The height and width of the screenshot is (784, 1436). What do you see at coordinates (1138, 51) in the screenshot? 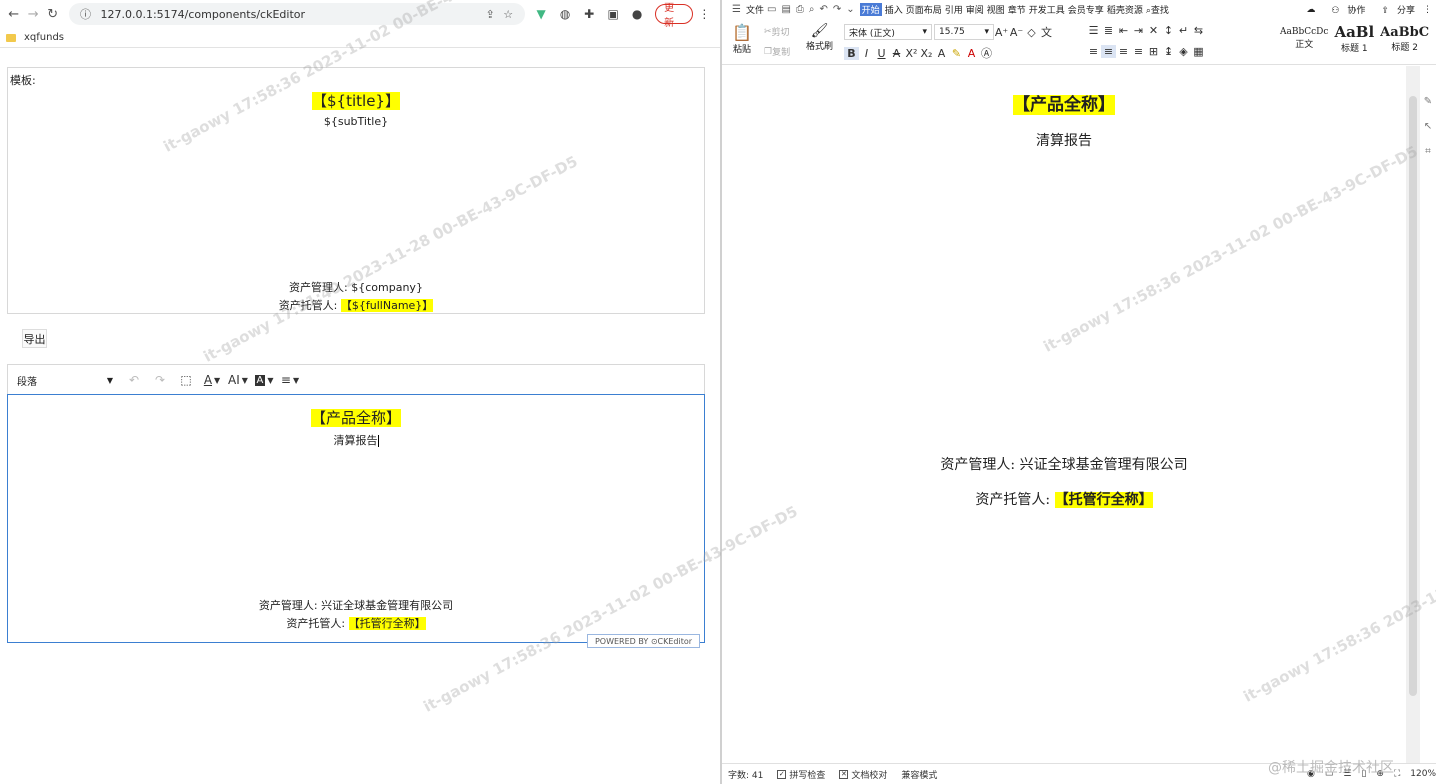
I see `justify-icon: ≡` at bounding box center [1138, 51].